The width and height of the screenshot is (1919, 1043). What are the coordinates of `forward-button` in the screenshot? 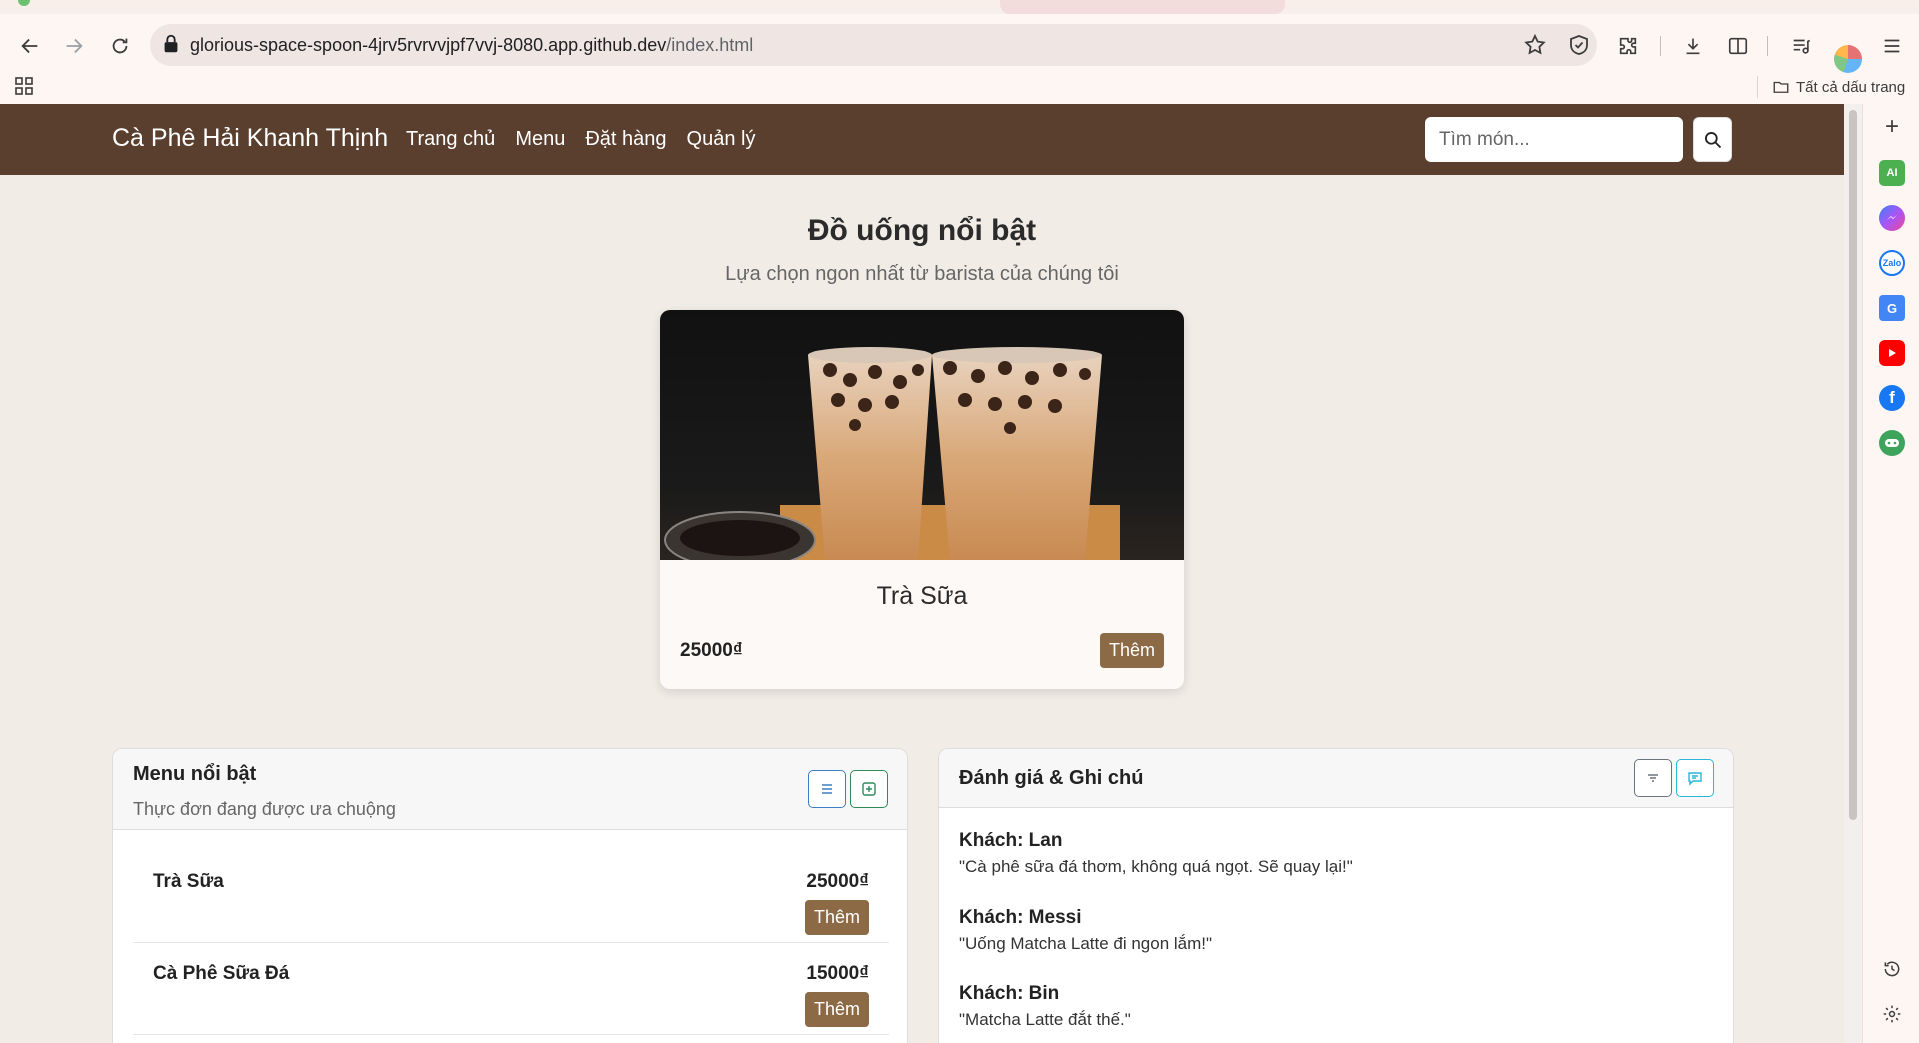 It's located at (74, 46).